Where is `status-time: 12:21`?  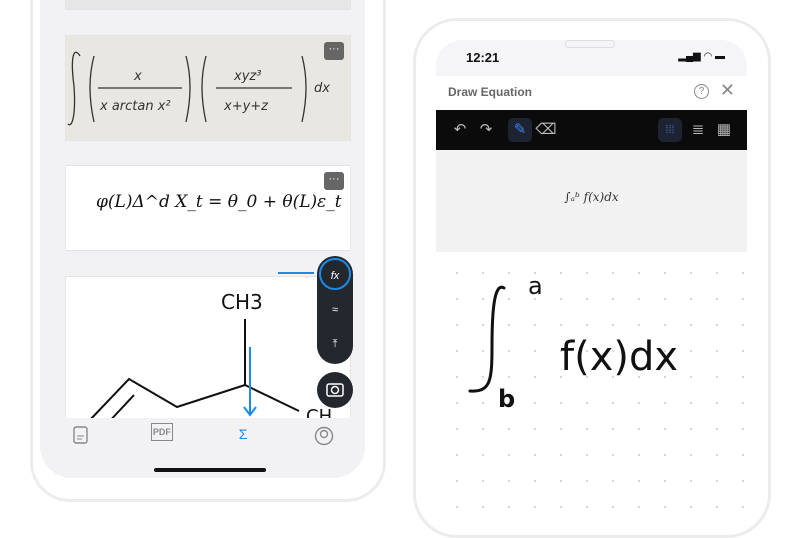 status-time: 12:21 is located at coordinates (483, 57).